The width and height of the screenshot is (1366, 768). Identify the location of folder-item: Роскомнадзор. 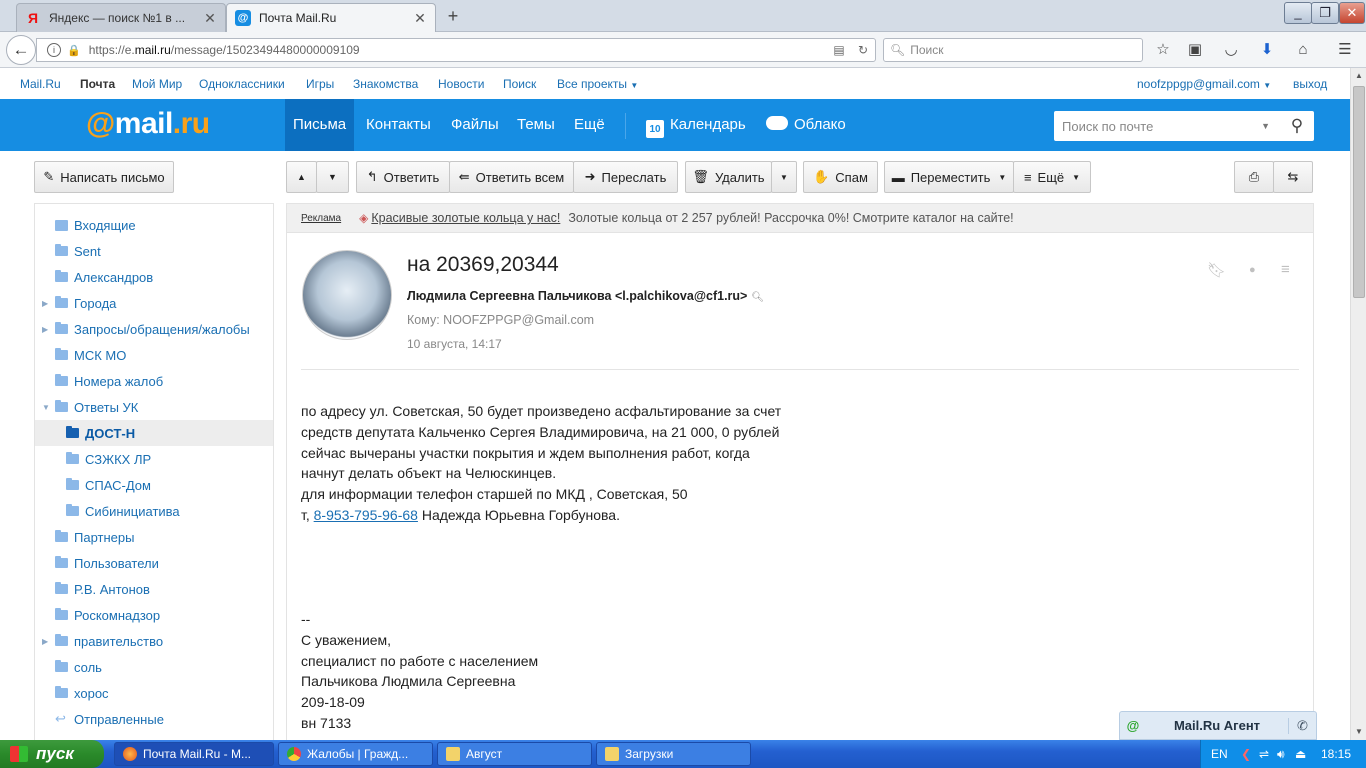
(154, 615).